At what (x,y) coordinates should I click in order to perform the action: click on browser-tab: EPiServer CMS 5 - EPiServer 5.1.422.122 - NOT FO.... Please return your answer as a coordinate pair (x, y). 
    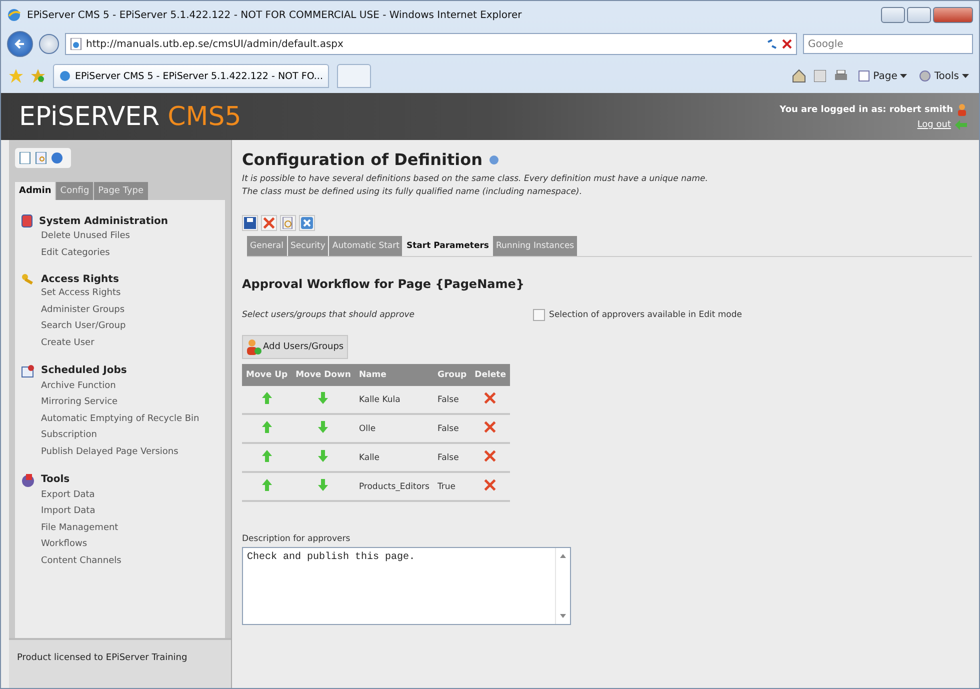
    Looking at the image, I should click on (191, 76).